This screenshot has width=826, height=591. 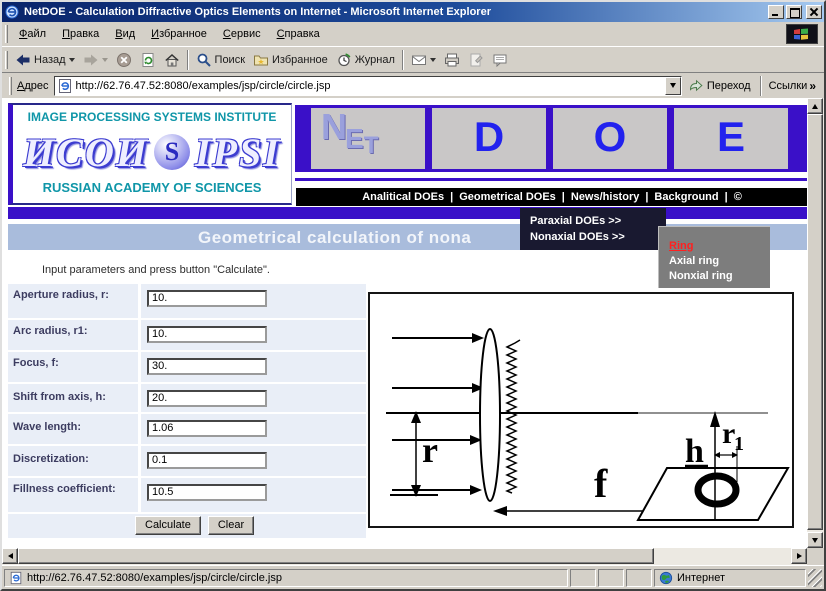 What do you see at coordinates (172, 60) in the screenshot?
I see `home-button` at bounding box center [172, 60].